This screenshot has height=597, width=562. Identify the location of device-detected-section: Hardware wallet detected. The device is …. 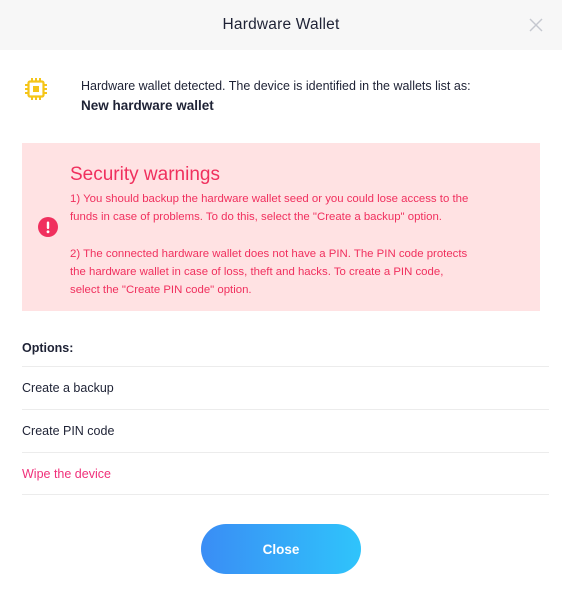
(284, 96).